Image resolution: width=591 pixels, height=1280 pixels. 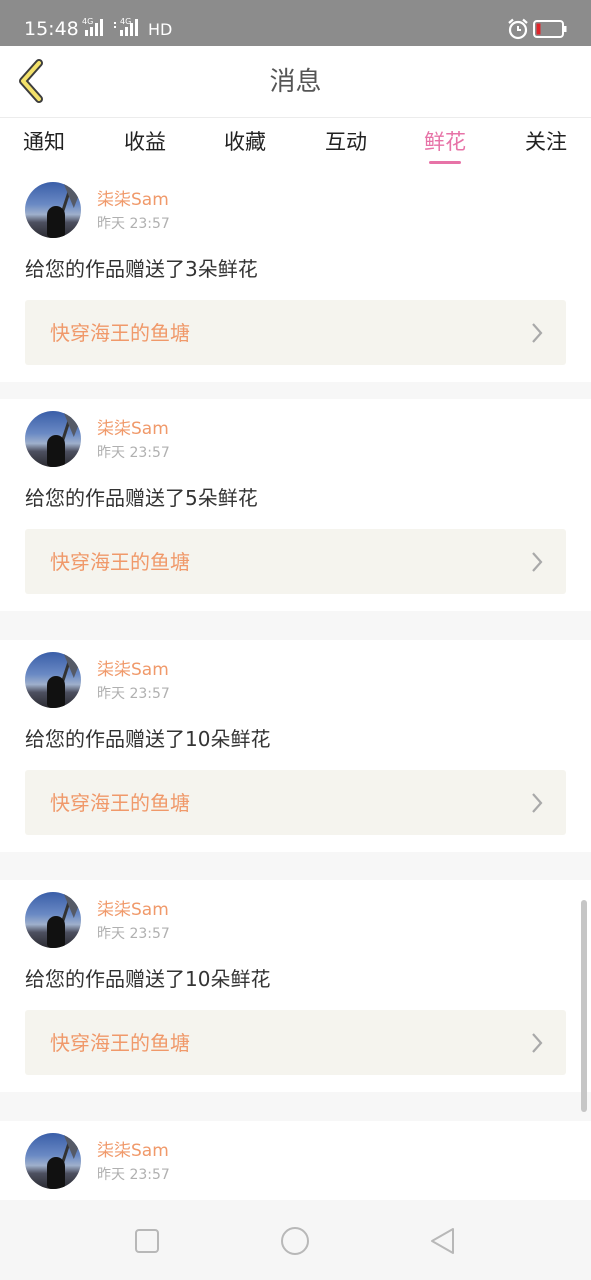 What do you see at coordinates (245, 142) in the screenshot?
I see `tab-favorites: 收藏` at bounding box center [245, 142].